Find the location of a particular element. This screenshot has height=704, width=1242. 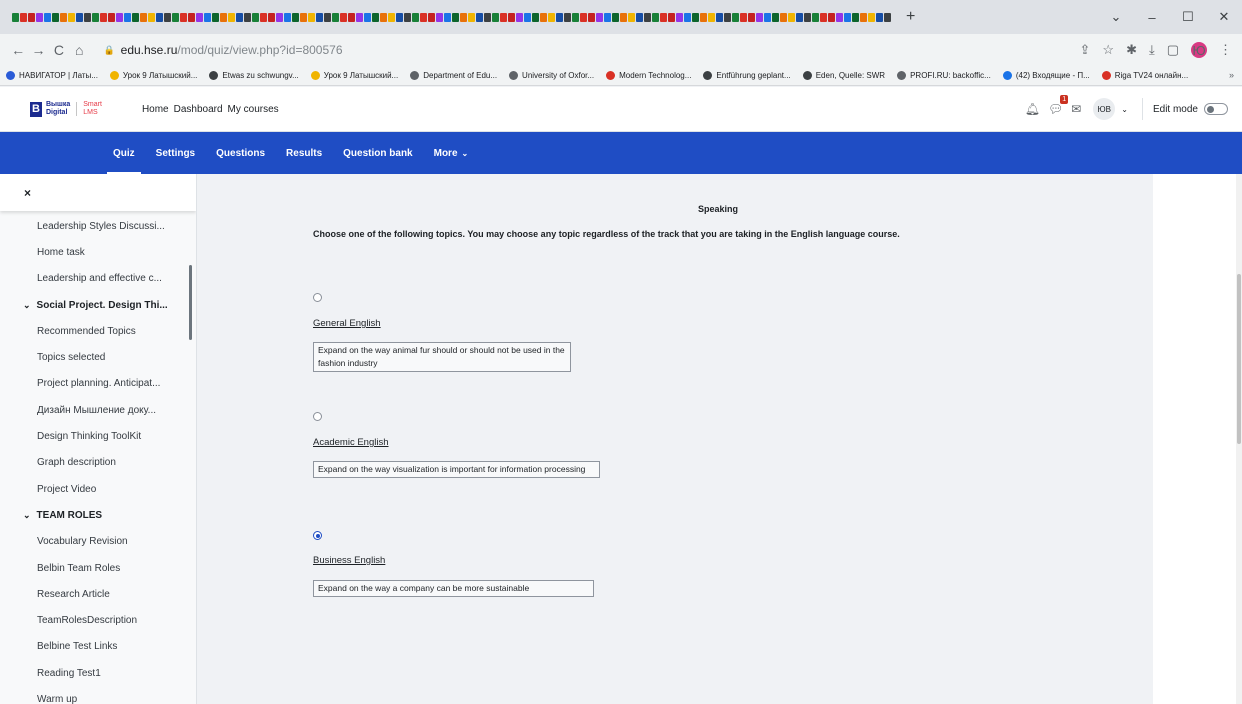

share-icon: ⇪ is located at coordinates (1085, 50).